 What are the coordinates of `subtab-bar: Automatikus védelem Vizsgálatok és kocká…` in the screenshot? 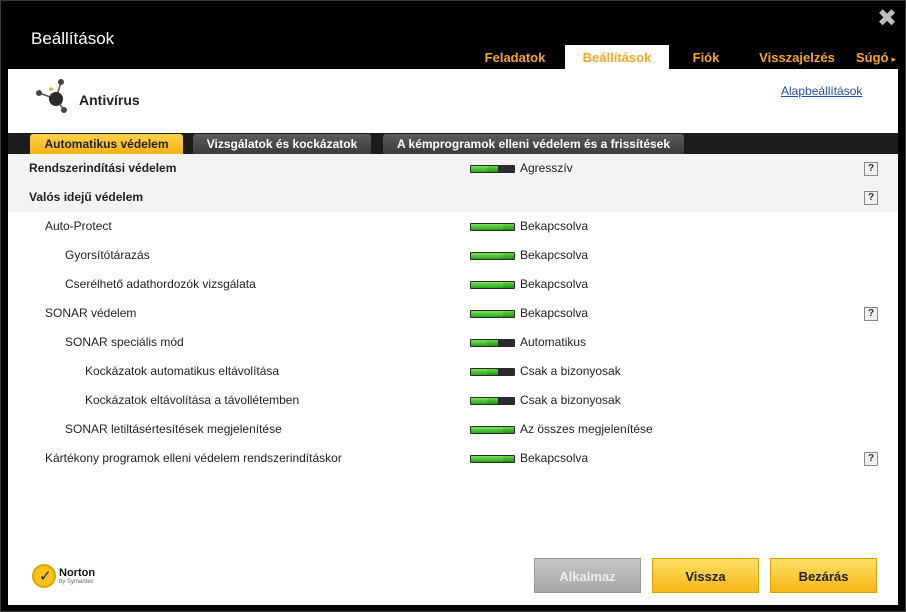 It's located at (453, 143).